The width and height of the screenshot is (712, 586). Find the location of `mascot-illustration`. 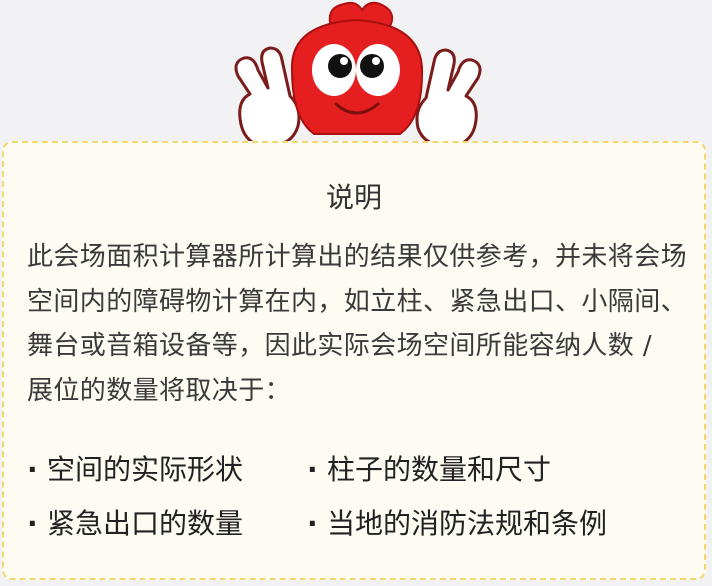

mascot-illustration is located at coordinates (358, 74).